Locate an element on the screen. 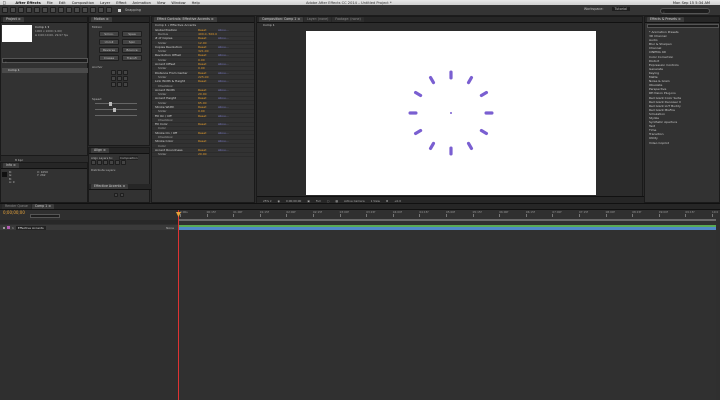 This screenshot has height=400, width=720. menu-view: View is located at coordinates (161, 3).